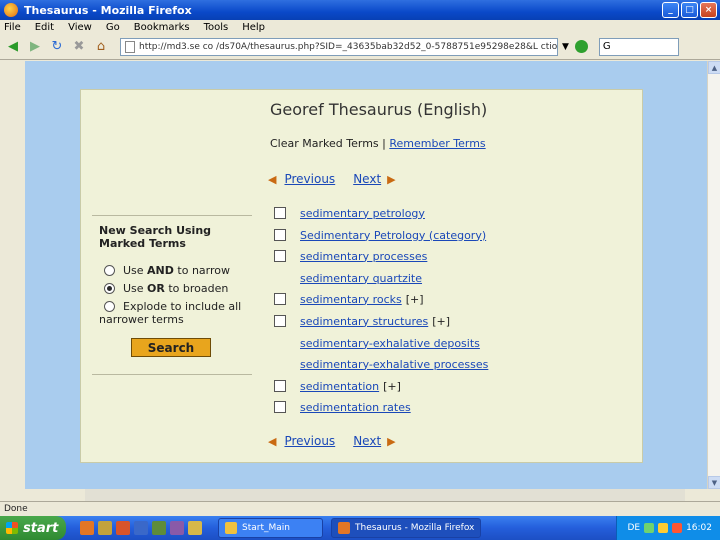 Image resolution: width=720 pixels, height=540 pixels. Describe the element at coordinates (155, 237) in the screenshot. I see `sidebar-heading: New Search Using Marked Terms` at that location.